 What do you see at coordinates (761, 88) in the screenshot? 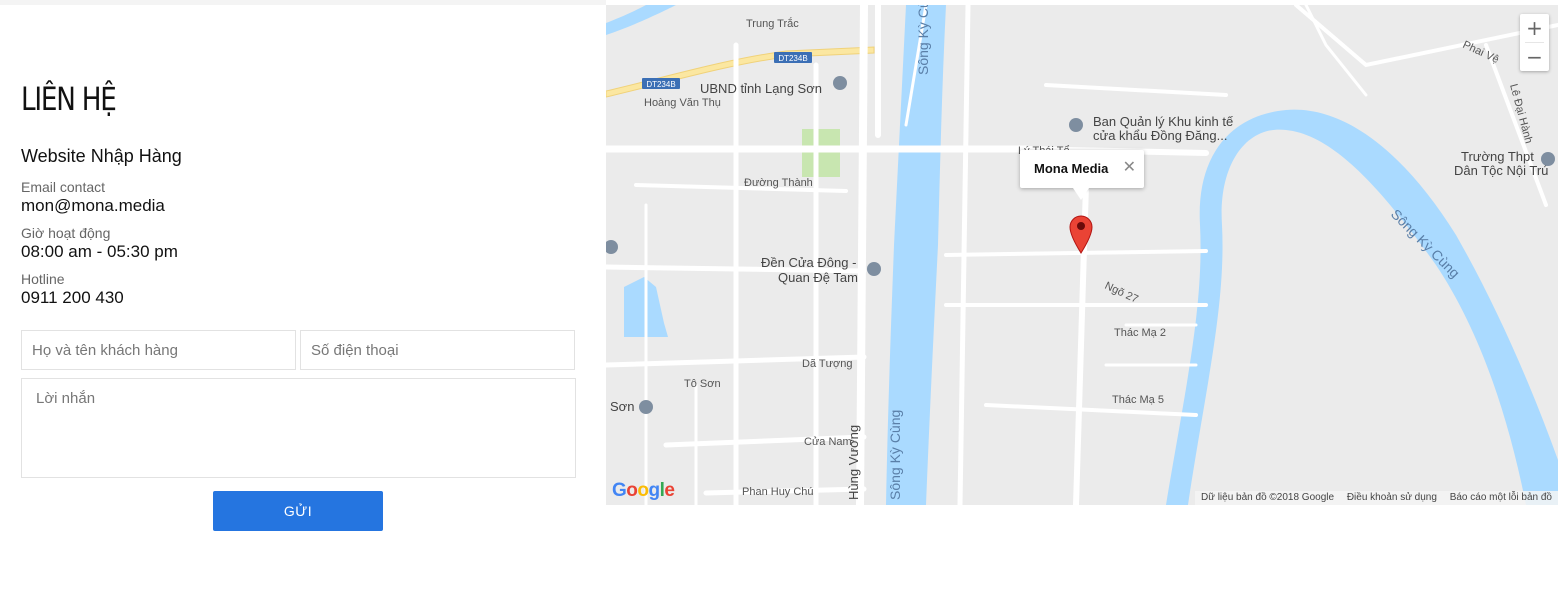
I see `label-ubnd: UBND tỉnh Lạng Sơn` at bounding box center [761, 88].